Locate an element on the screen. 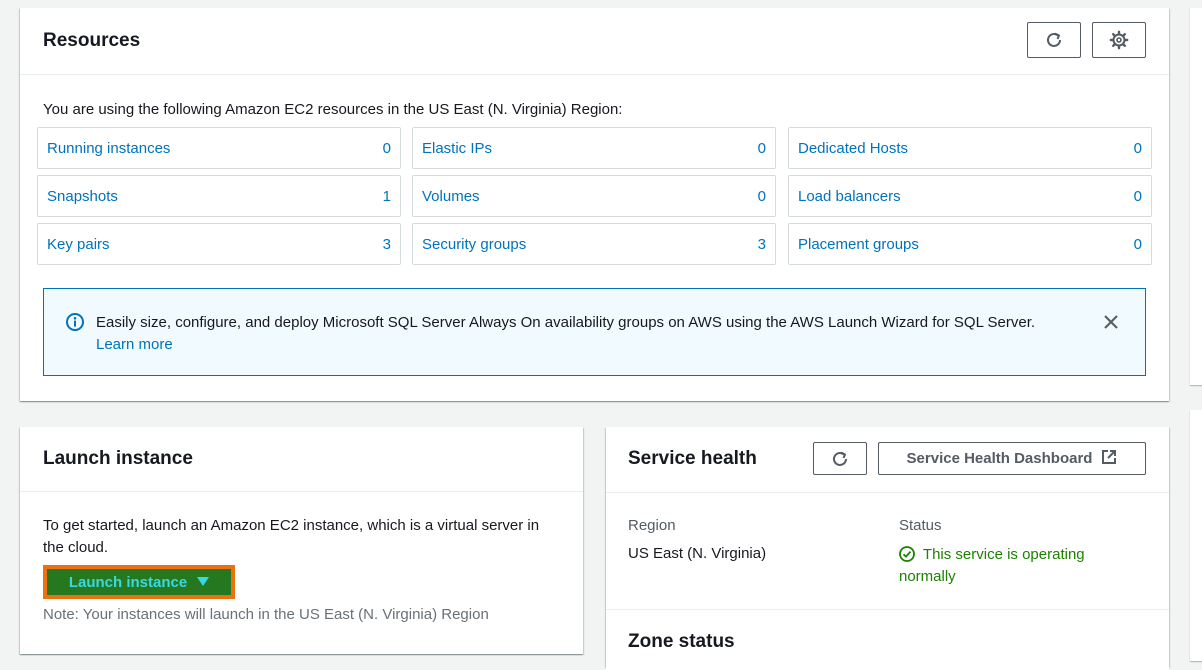  resource-label: Dedicated Hosts is located at coordinates (853, 148).